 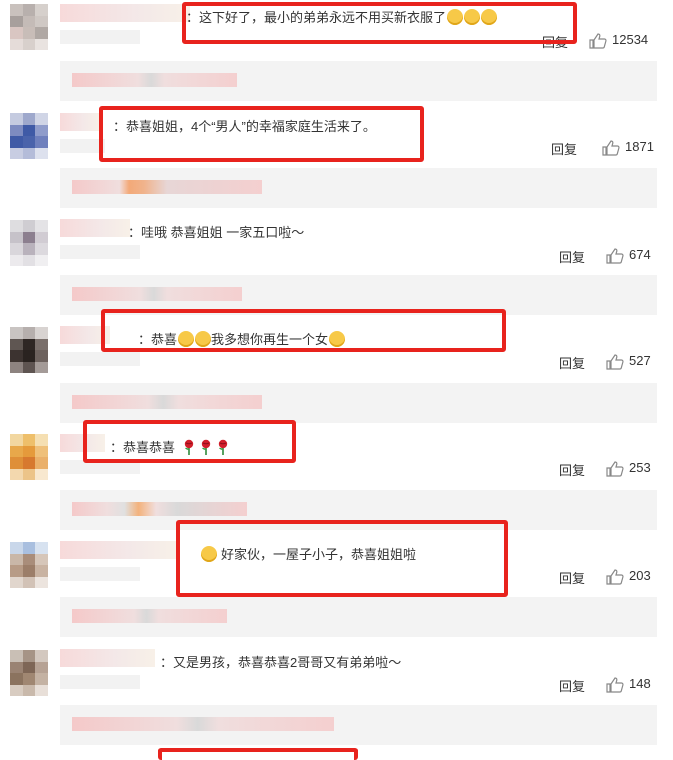 What do you see at coordinates (640, 467) in the screenshot?
I see `like-count: 253` at bounding box center [640, 467].